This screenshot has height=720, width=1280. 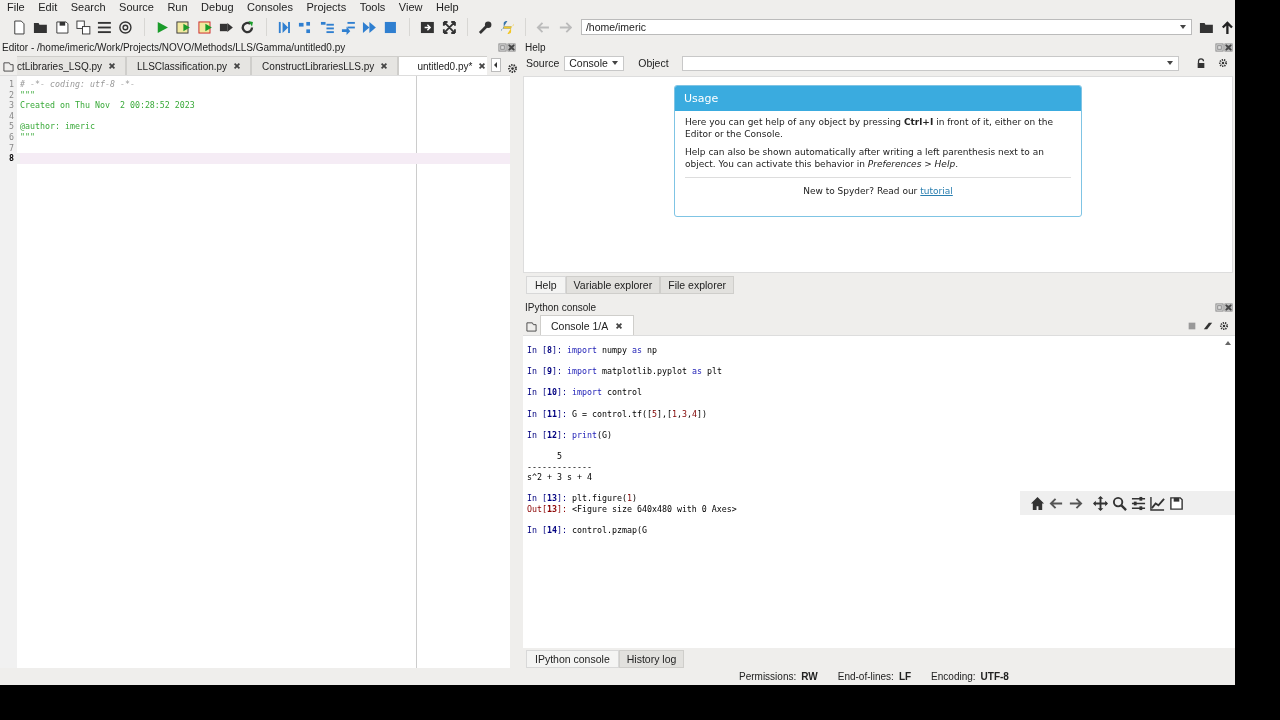 What do you see at coordinates (546, 285) in the screenshot?
I see `pane-tab: Help` at bounding box center [546, 285].